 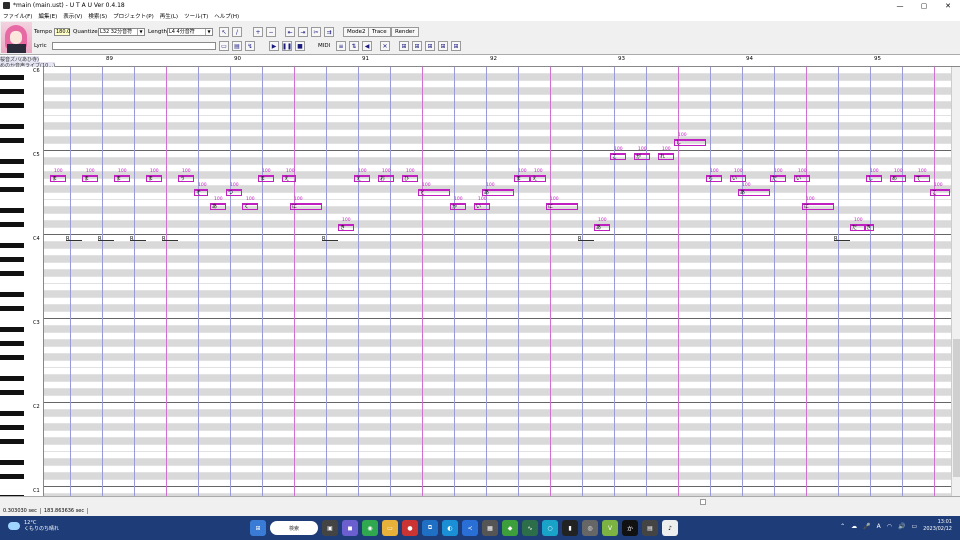 I want to click on windows-start-icon: ⊞, so click(x=258, y=528).